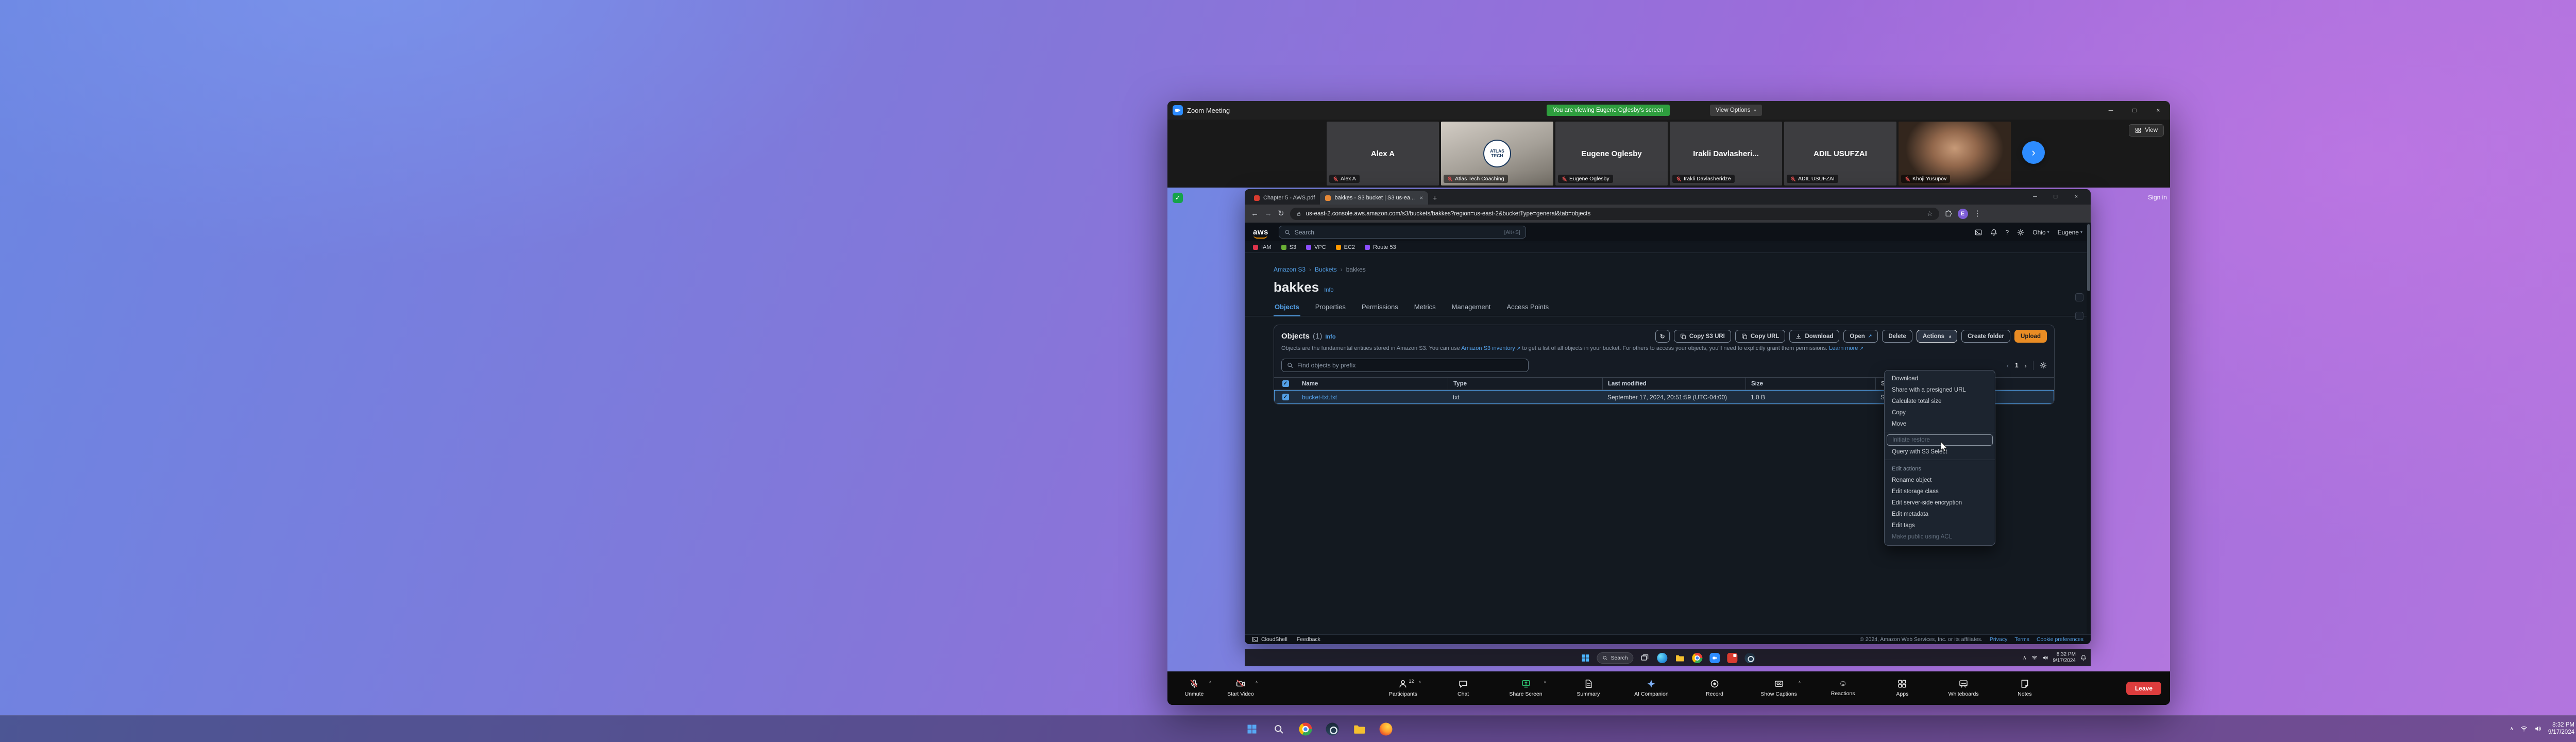 The height and width of the screenshot is (742, 2576). I want to click on minimize-button: ─, so click(2111, 110).